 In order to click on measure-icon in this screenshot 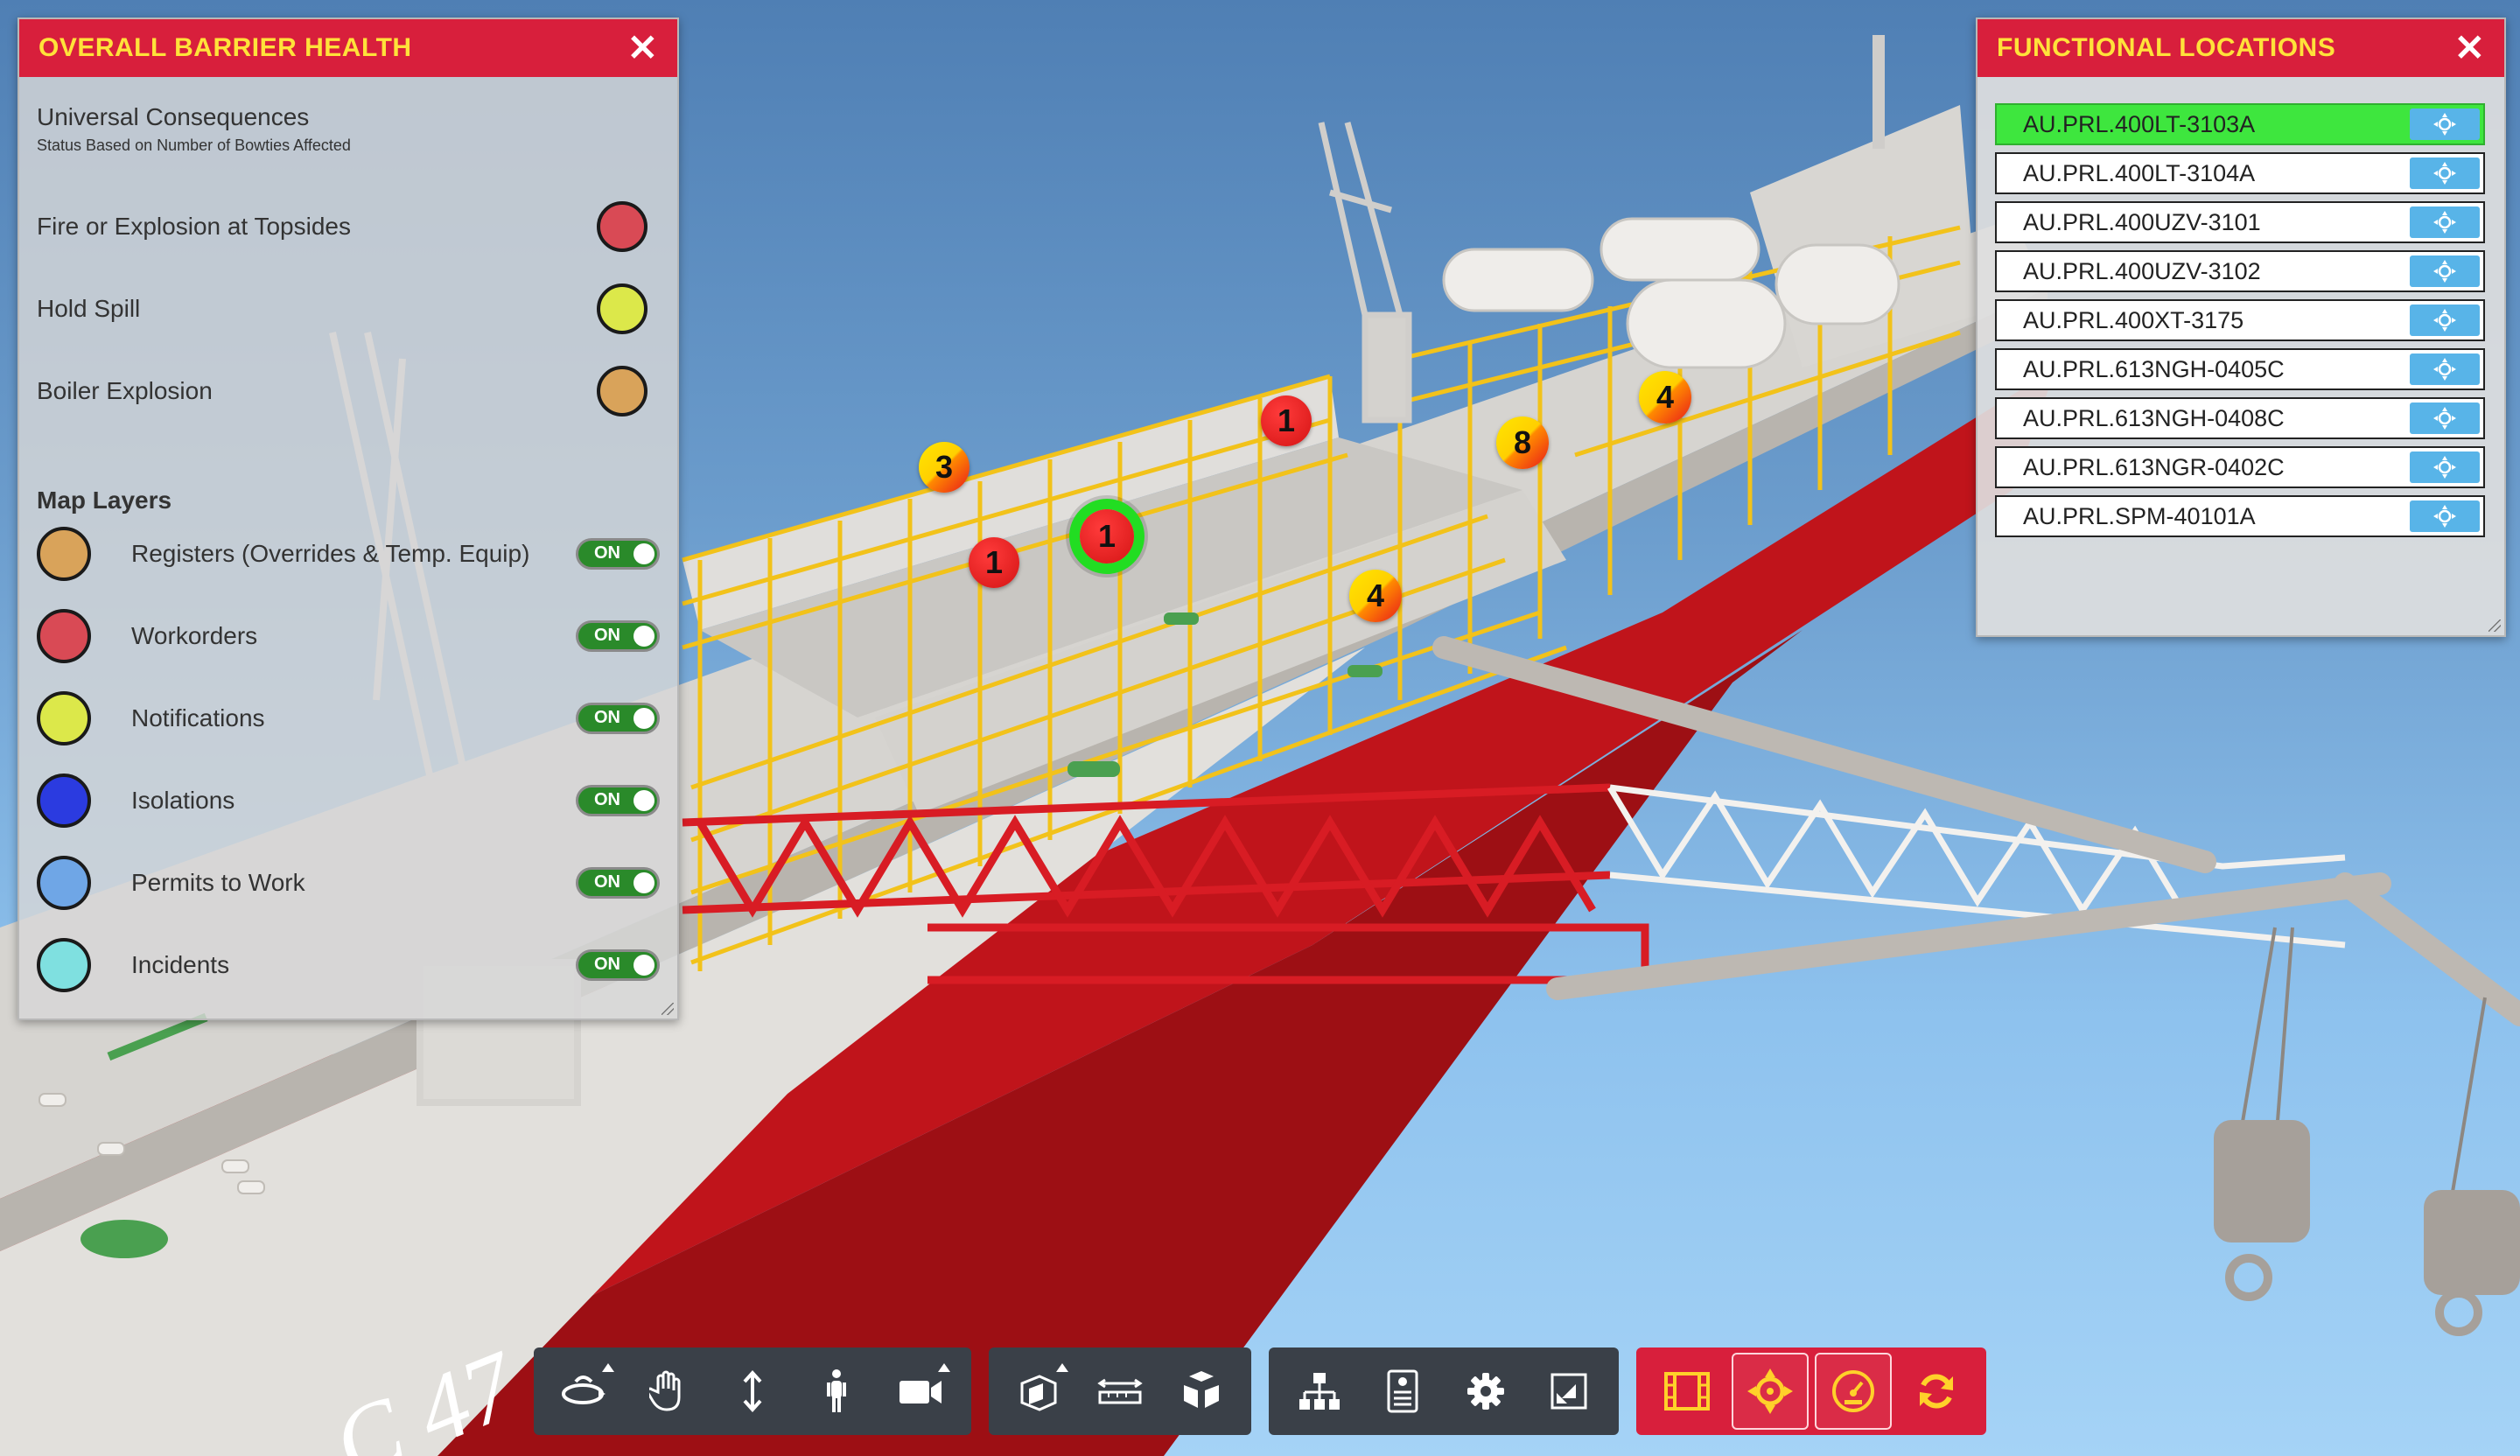, I will do `click(1120, 1391)`.